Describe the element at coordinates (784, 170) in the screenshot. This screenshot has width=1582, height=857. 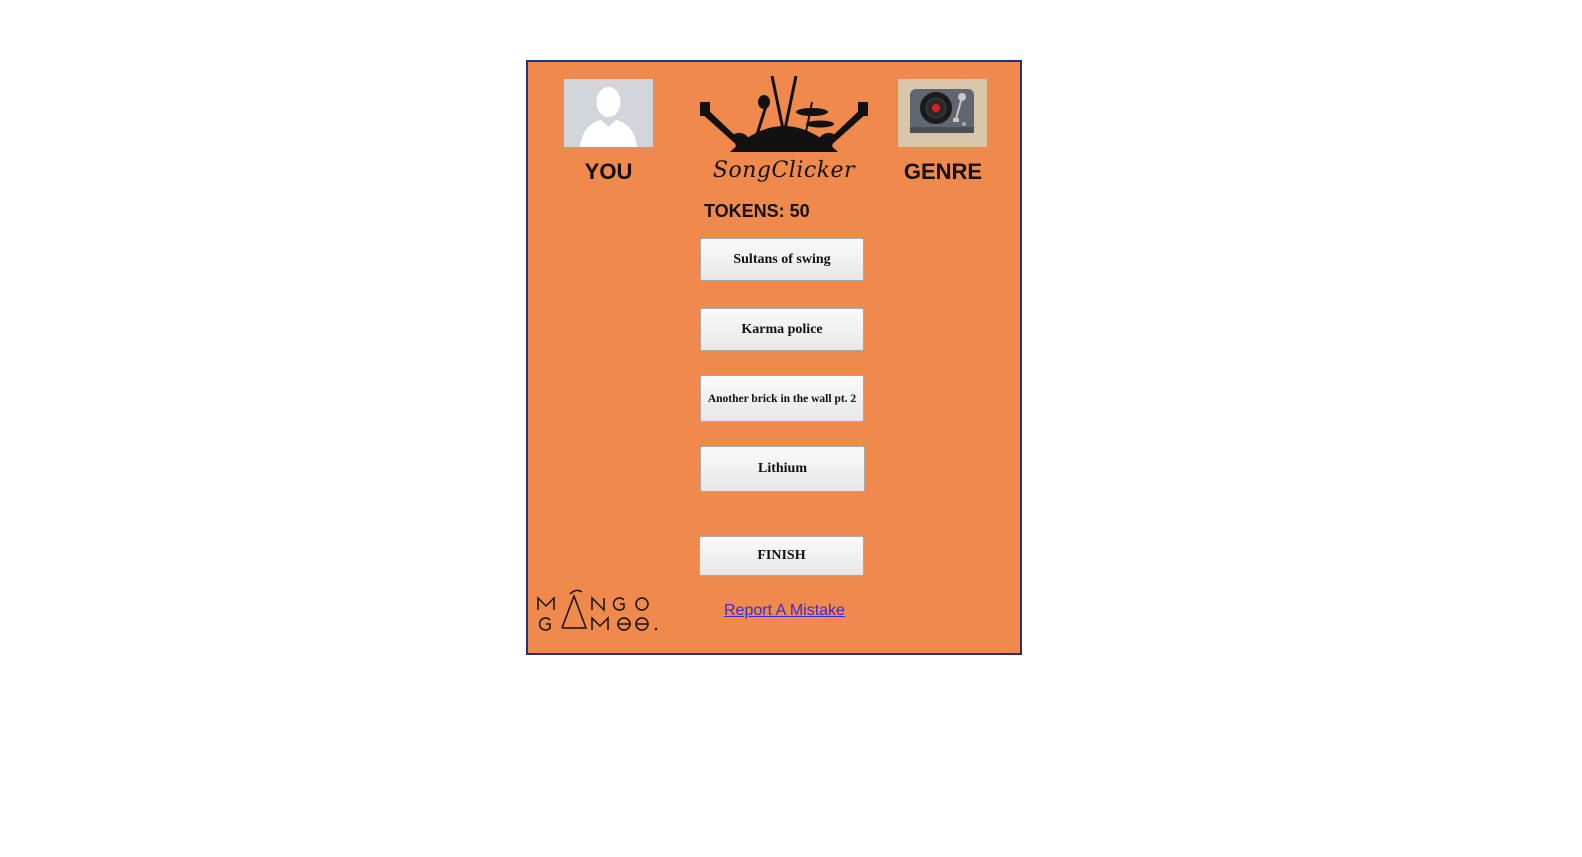
I see `logo-text: SongClicker` at that location.